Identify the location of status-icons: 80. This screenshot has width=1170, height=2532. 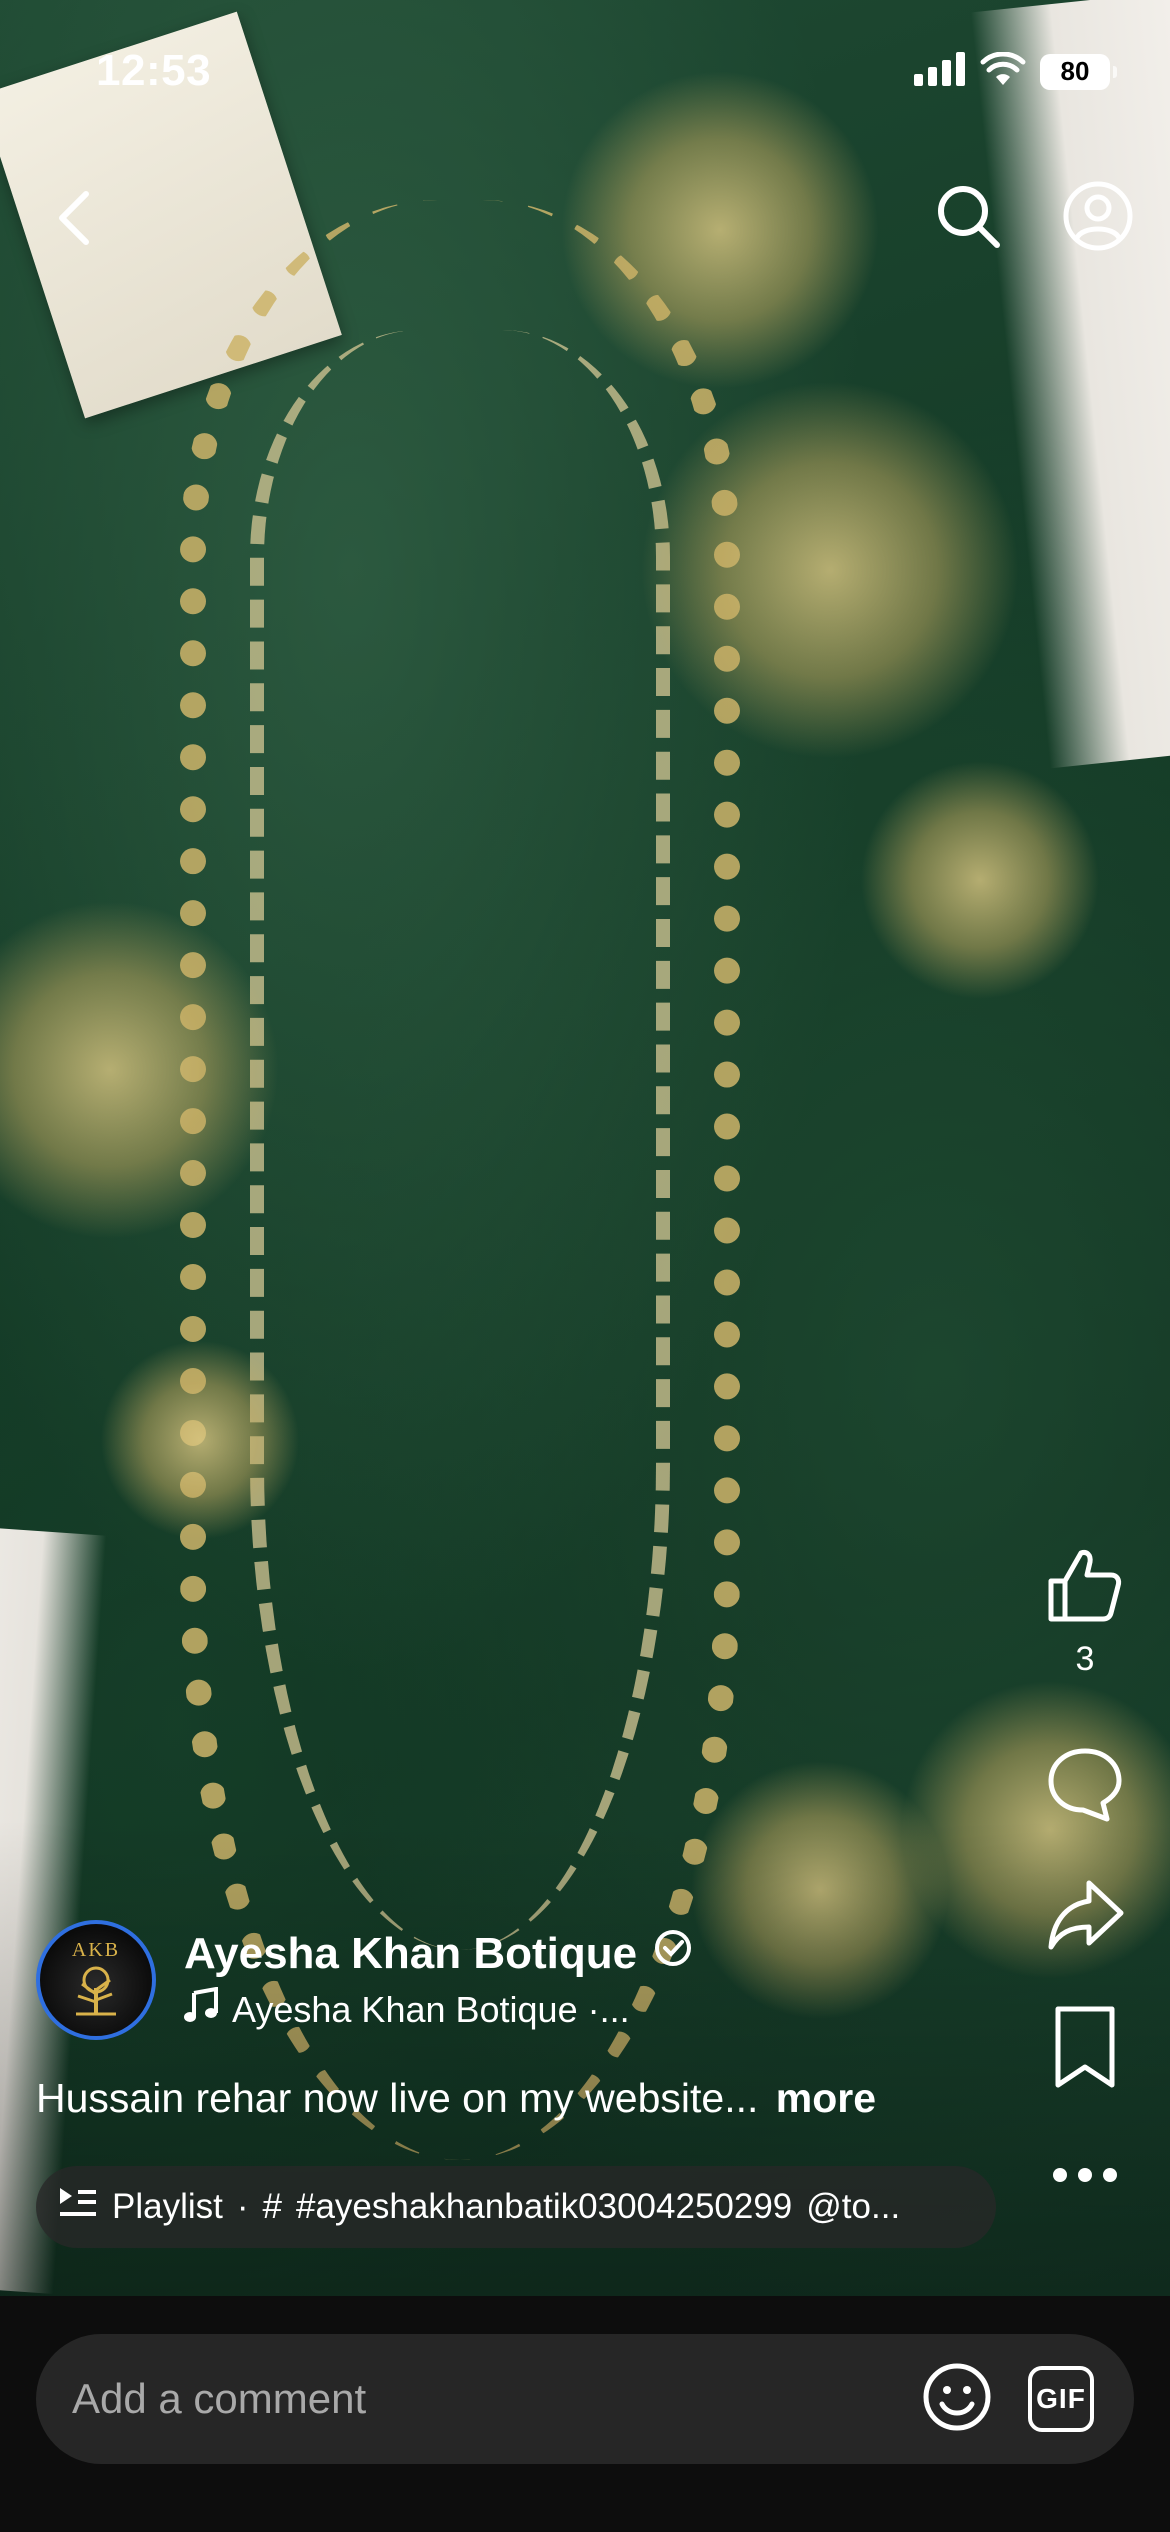
(1015, 71).